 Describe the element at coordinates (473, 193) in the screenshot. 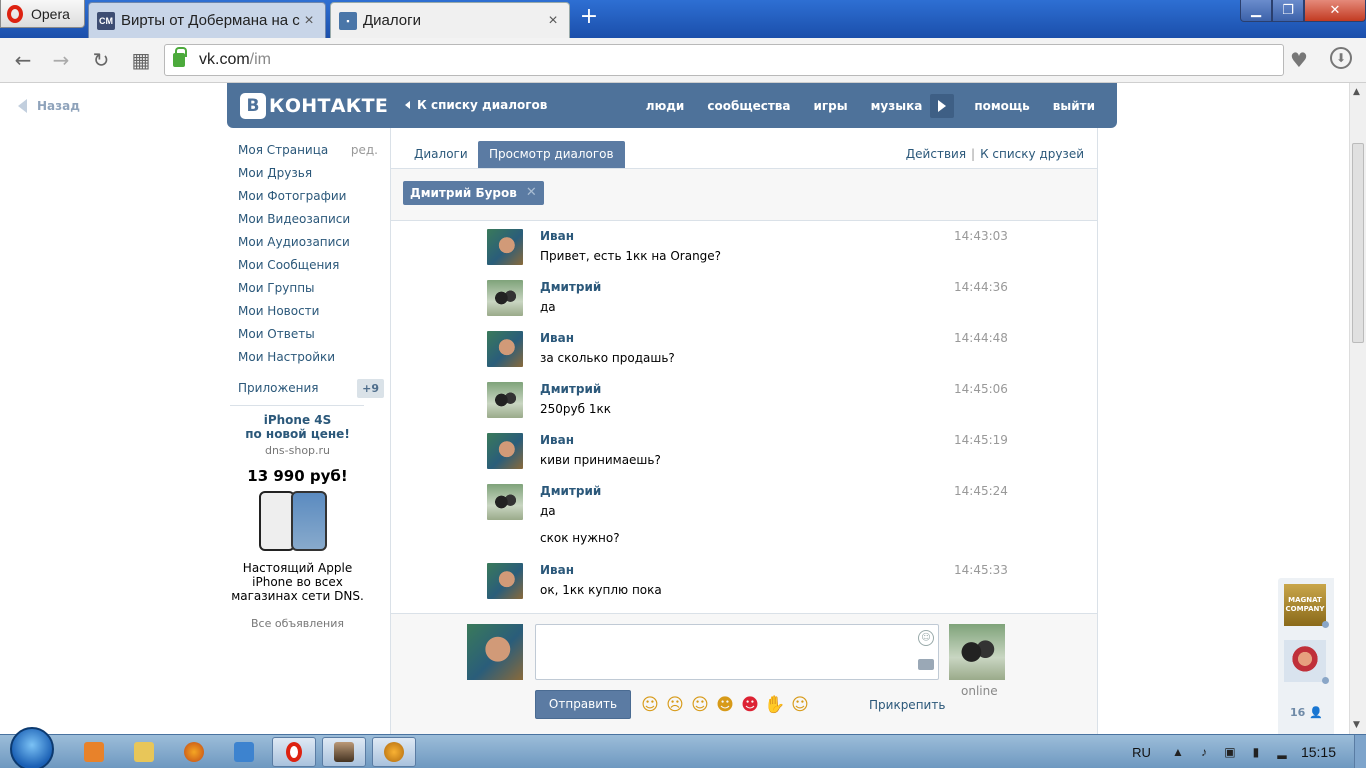

I see `peer-chip: Дмитрий Буров ✕` at that location.